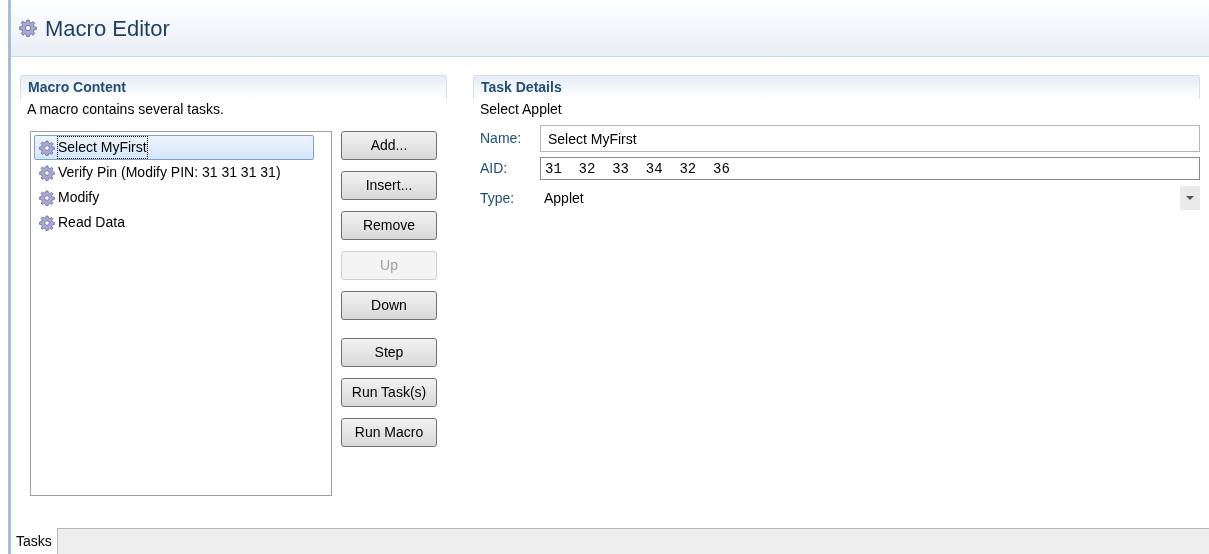 Image resolution: width=1209 pixels, height=554 pixels. Describe the element at coordinates (389, 432) in the screenshot. I see `action-button: Run Macro` at that location.